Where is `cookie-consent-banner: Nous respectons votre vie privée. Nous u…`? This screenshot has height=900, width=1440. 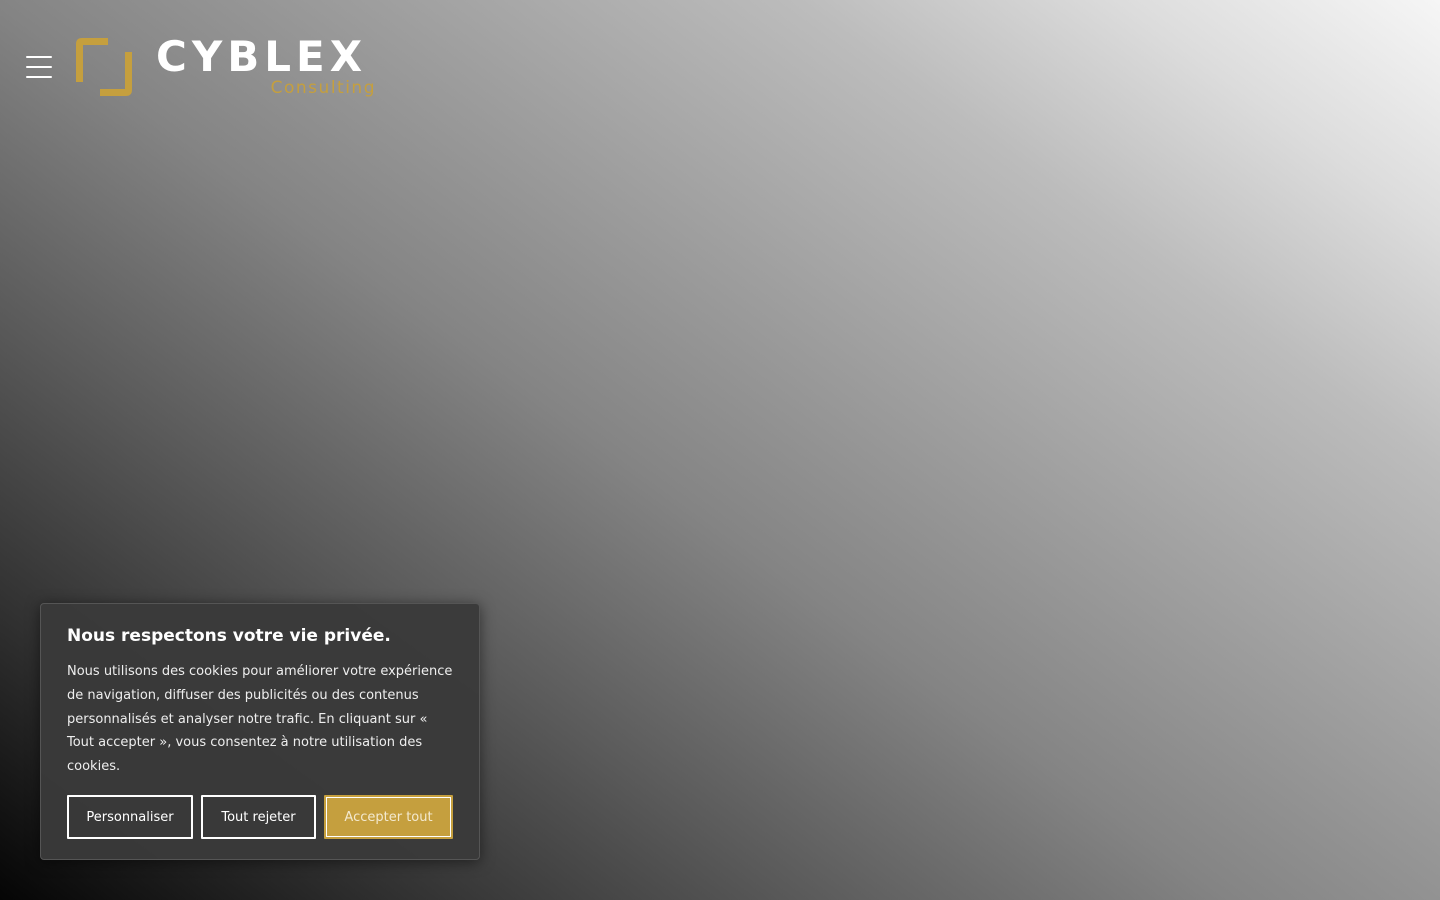 cookie-consent-banner: Nous respectons votre vie privée. Nous u… is located at coordinates (260, 731).